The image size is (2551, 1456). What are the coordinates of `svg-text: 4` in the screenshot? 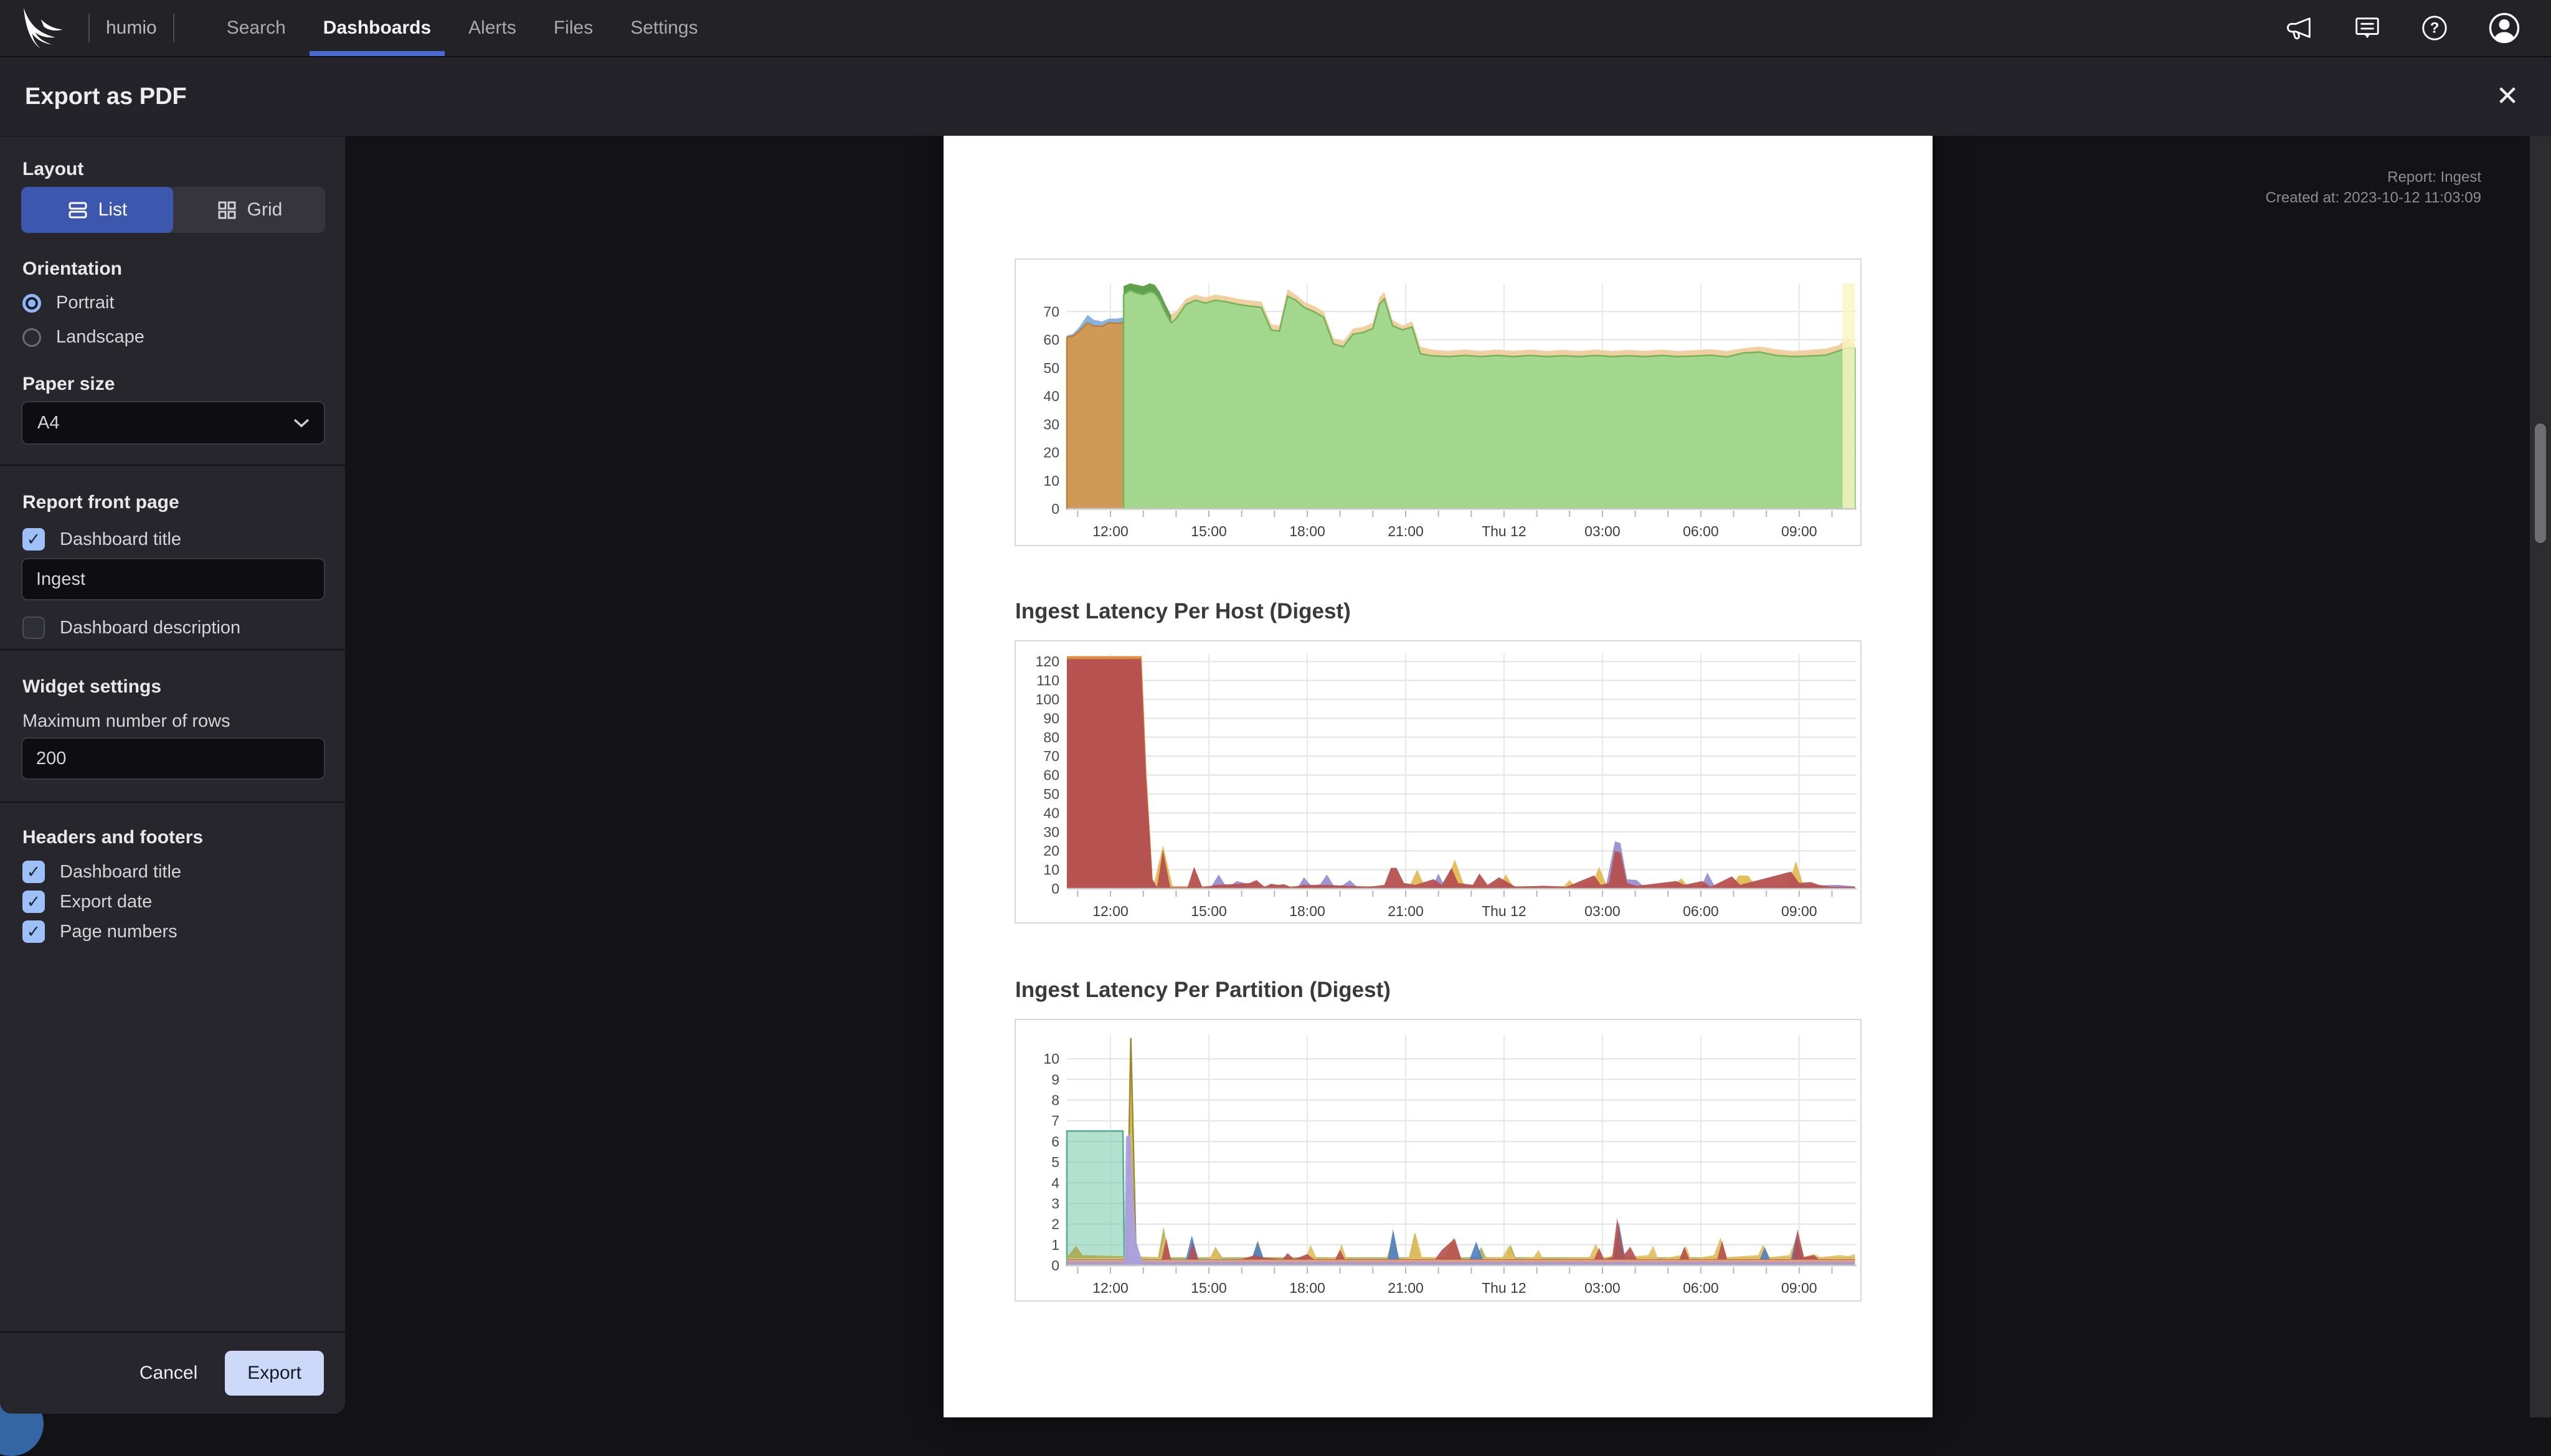 It's located at (1055, 1183).